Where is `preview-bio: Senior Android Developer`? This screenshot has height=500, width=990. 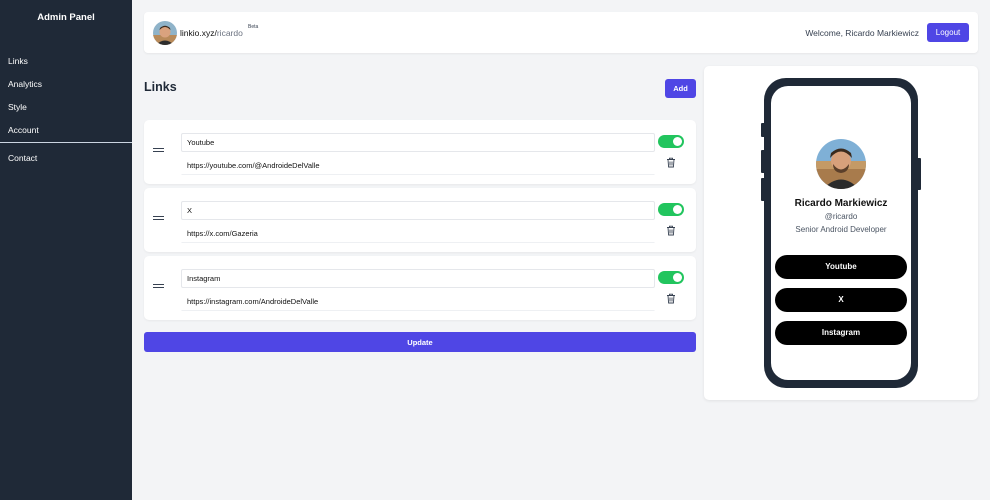 preview-bio: Senior Android Developer is located at coordinates (841, 229).